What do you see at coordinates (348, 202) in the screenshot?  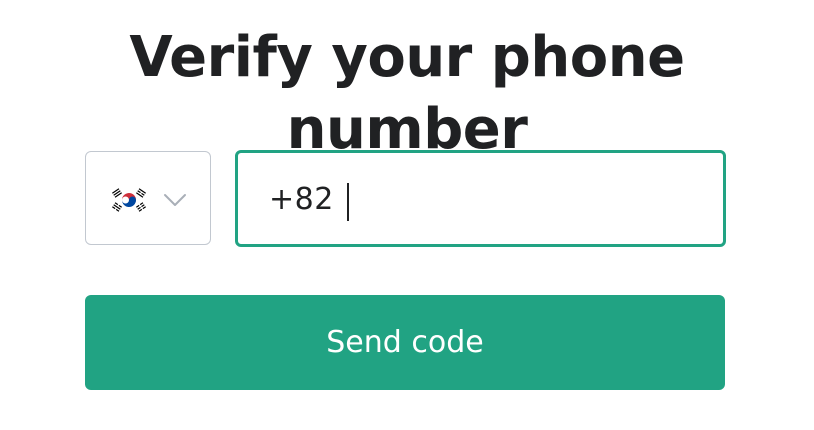 I see `text-cursor` at bounding box center [348, 202].